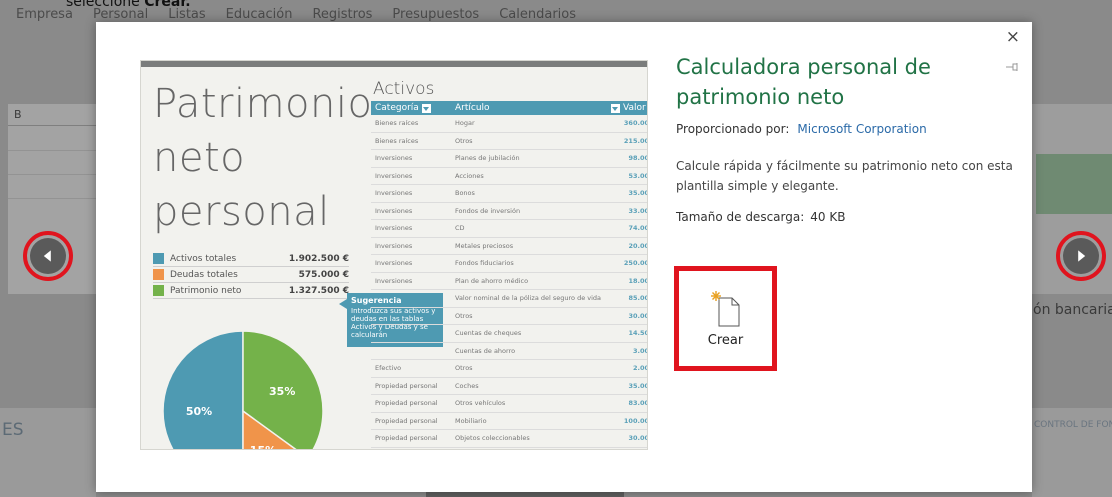 The image size is (1112, 497). Describe the element at coordinates (282, 391) in the screenshot. I see `pie-slice-label: 35%` at that location.